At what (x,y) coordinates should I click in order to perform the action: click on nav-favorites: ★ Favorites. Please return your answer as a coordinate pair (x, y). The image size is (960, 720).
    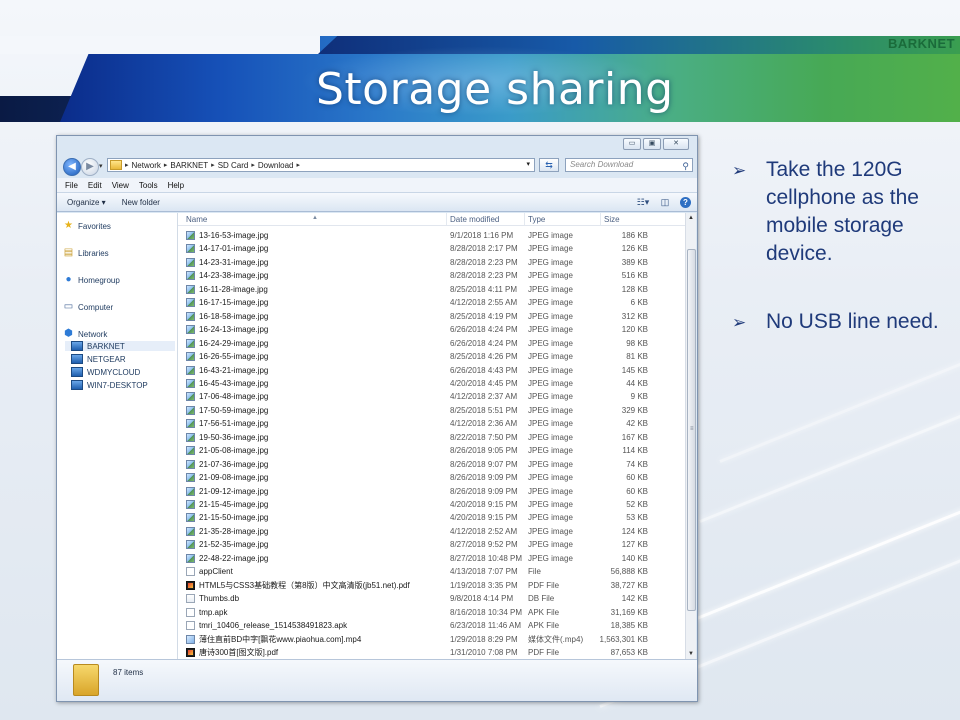
    Looking at the image, I should click on (87, 226).